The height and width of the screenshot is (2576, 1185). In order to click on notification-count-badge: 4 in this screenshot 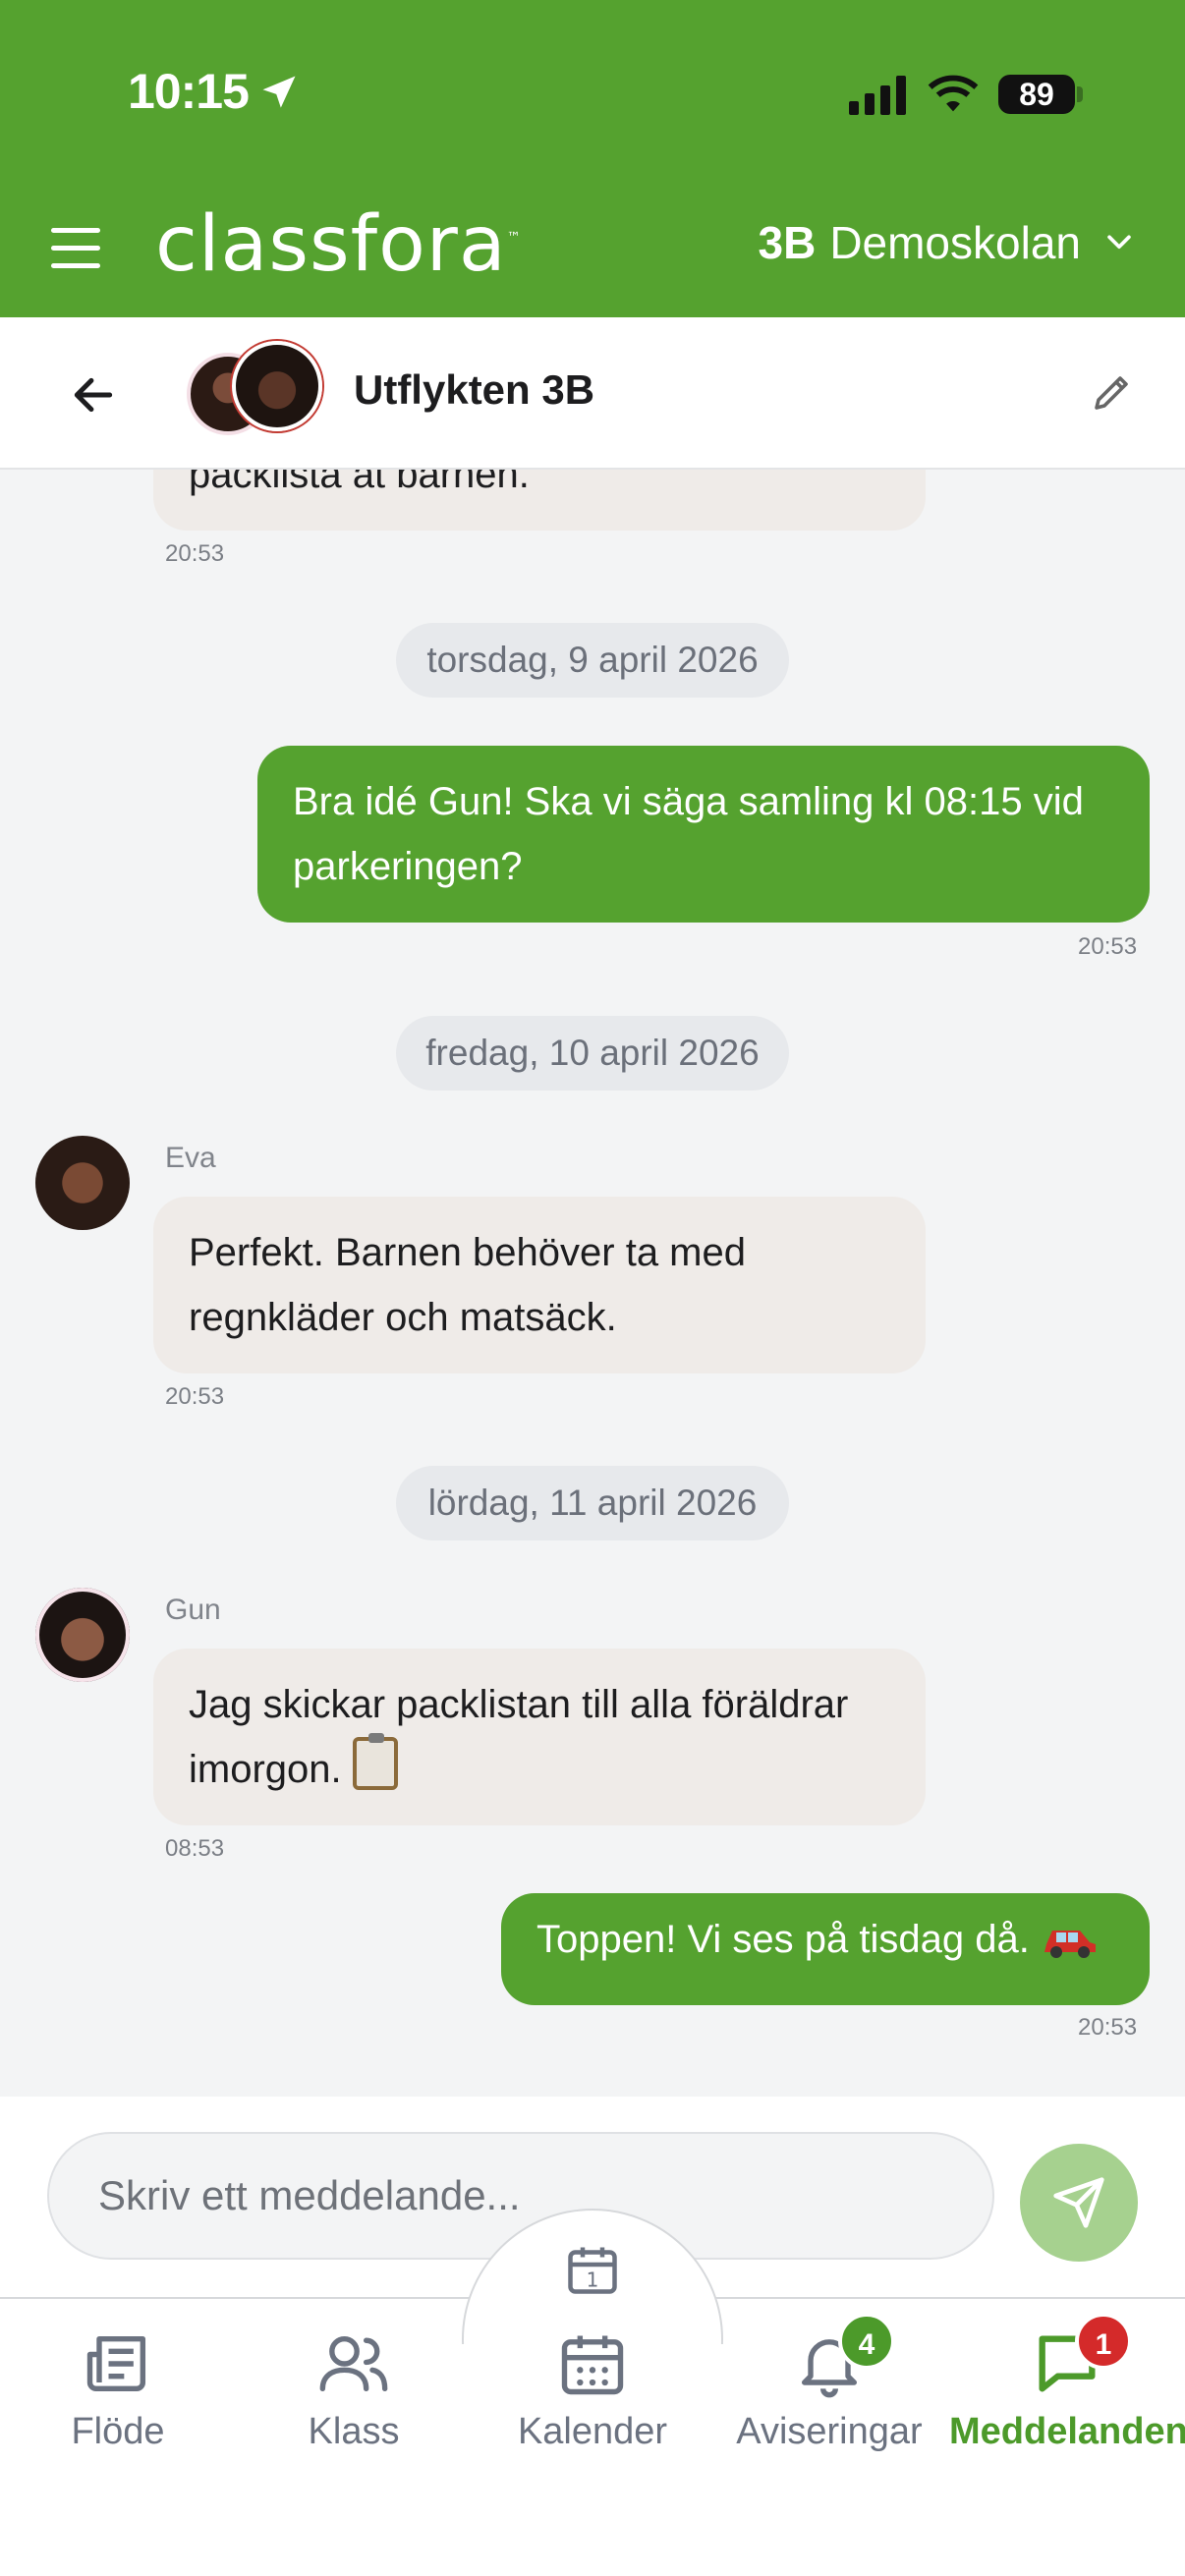, I will do `click(867, 2341)`.